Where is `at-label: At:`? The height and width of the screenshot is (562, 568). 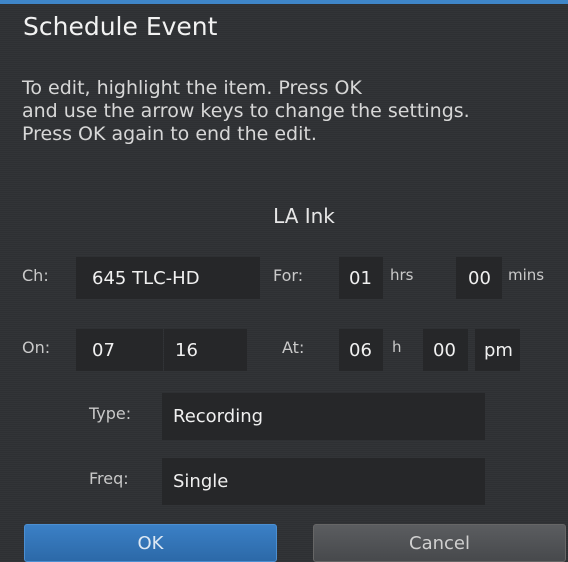 at-label: At: is located at coordinates (293, 347).